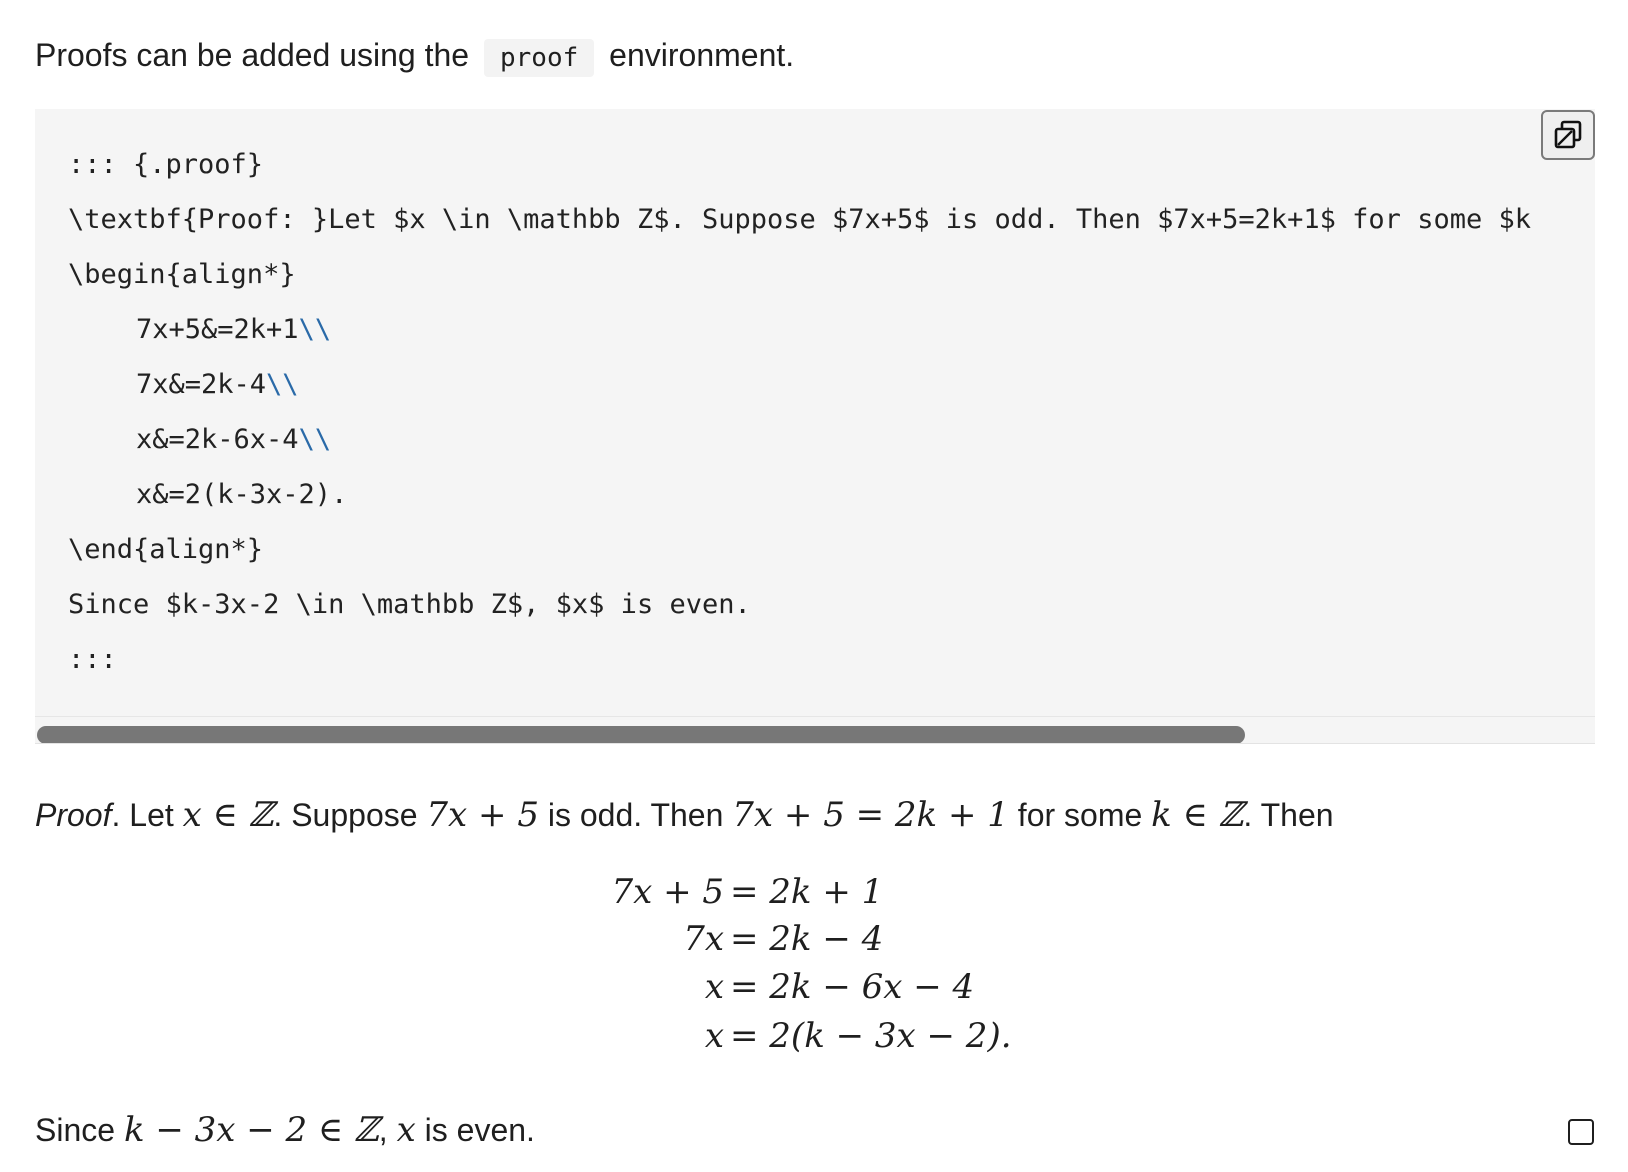 The width and height of the screenshot is (1628, 1172). What do you see at coordinates (228, 815) in the screenshot?
I see `math-inline: x ∈ ℤ` at bounding box center [228, 815].